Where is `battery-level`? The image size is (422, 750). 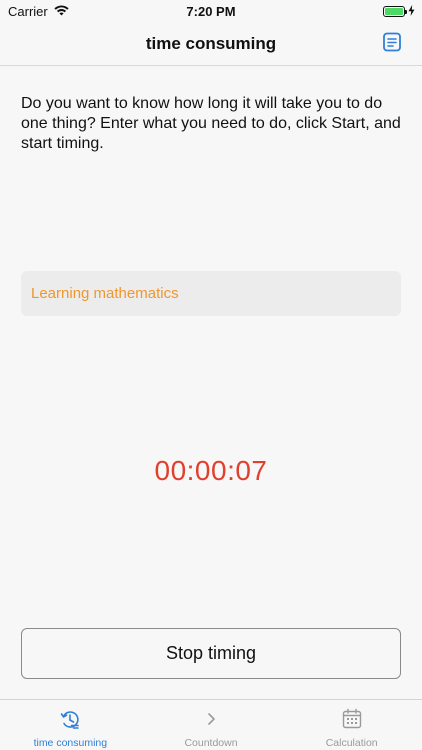
battery-level is located at coordinates (394, 11).